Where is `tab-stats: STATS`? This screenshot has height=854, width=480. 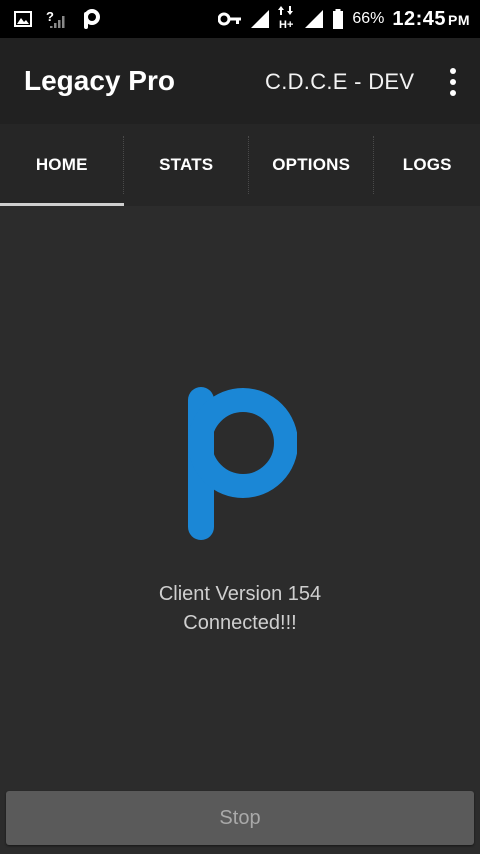 tab-stats: STATS is located at coordinates (185, 165).